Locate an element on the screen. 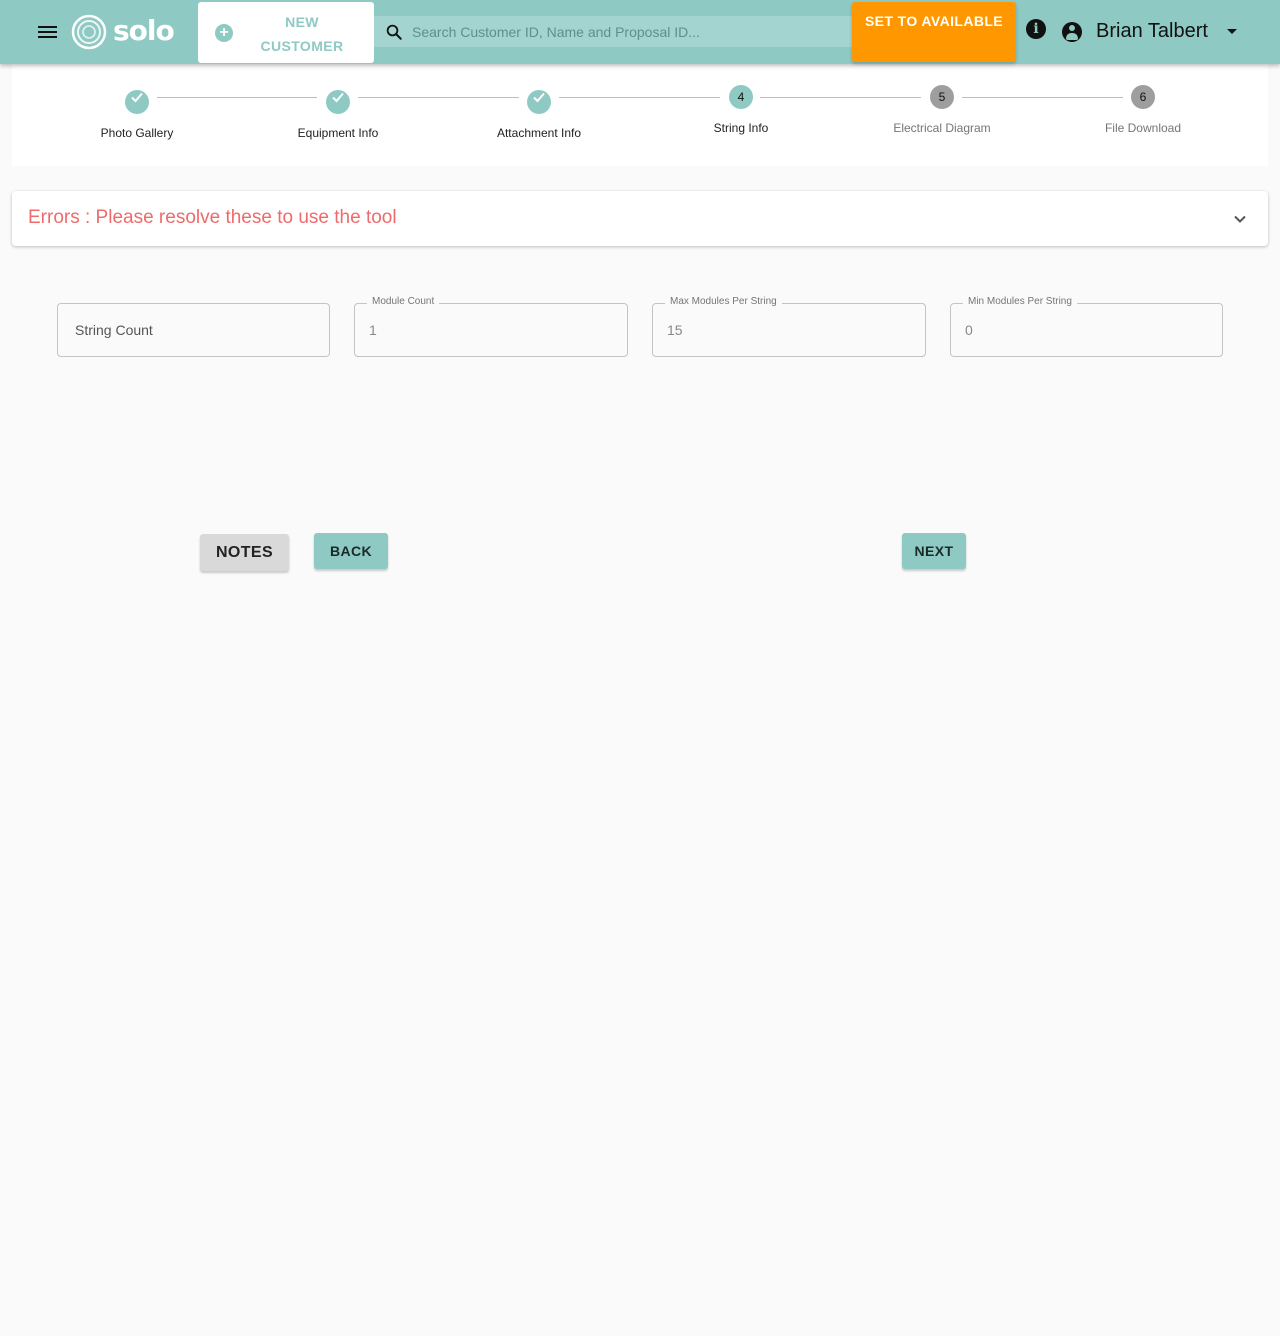 The height and width of the screenshot is (1336, 1280). user-name: Brian Talbert is located at coordinates (1152, 31).